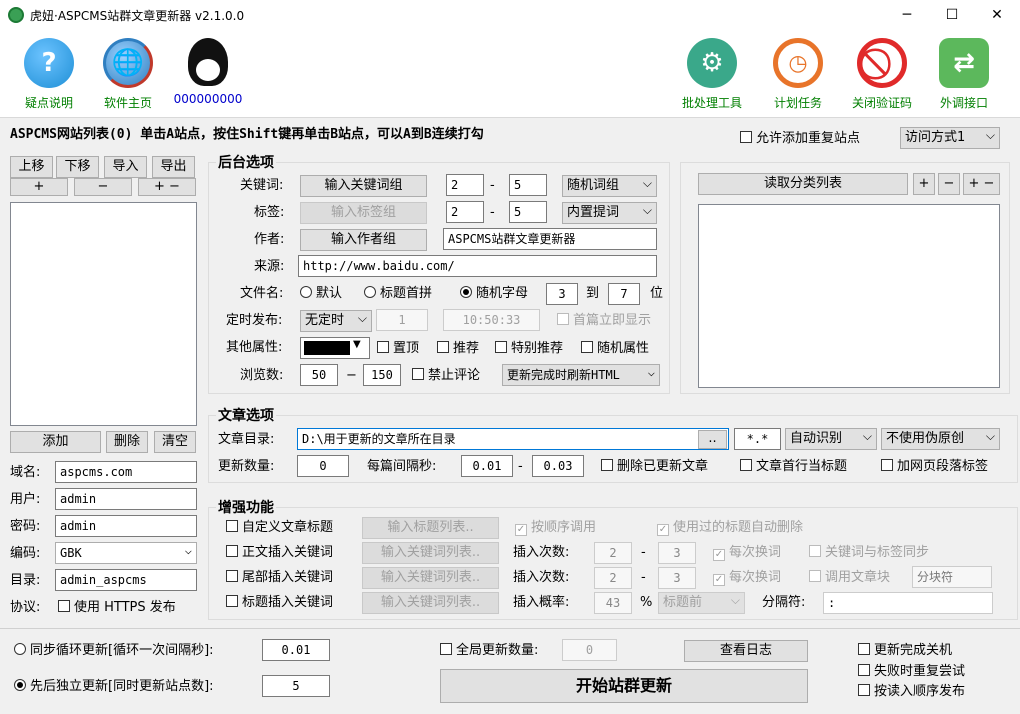  I want to click on article-dir-input: D:\用于更新的文章所在目录, so click(513, 439).